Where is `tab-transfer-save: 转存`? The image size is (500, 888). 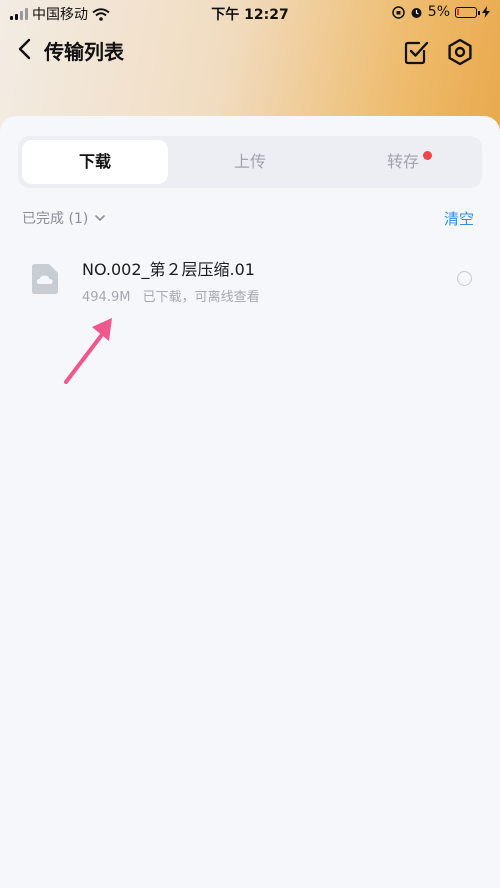 tab-transfer-save: 转存 is located at coordinates (403, 162).